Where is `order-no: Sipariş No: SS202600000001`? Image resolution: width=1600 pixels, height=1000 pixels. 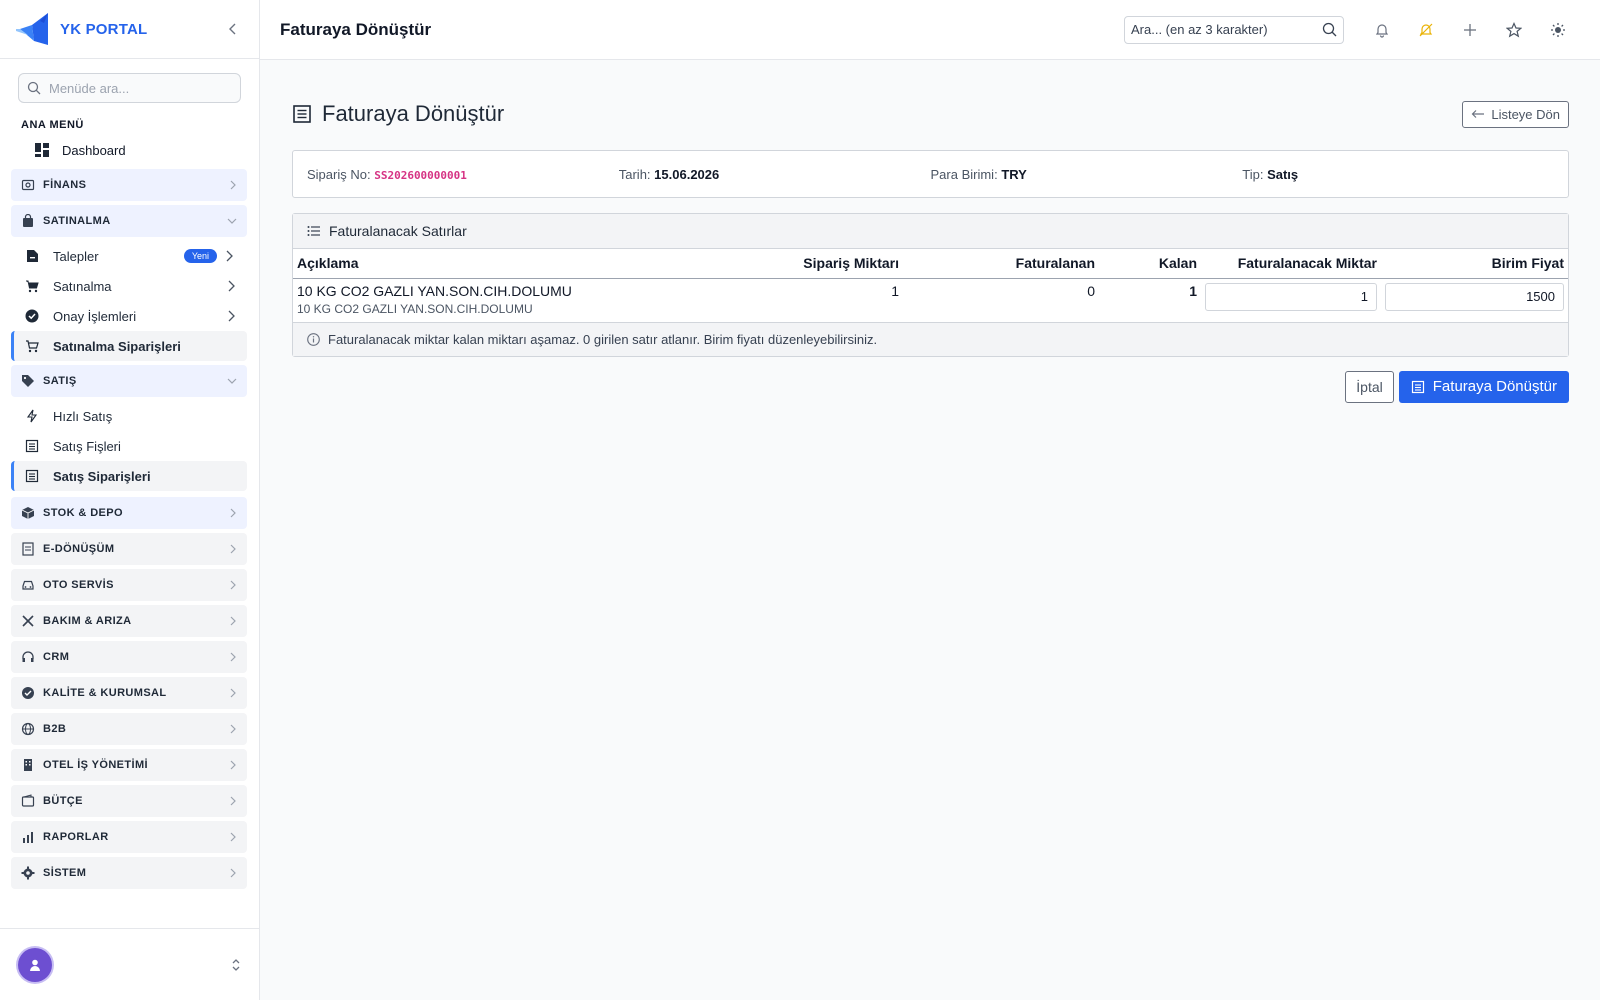
order-no: Sipariş No: SS202600000001 is located at coordinates (463, 174).